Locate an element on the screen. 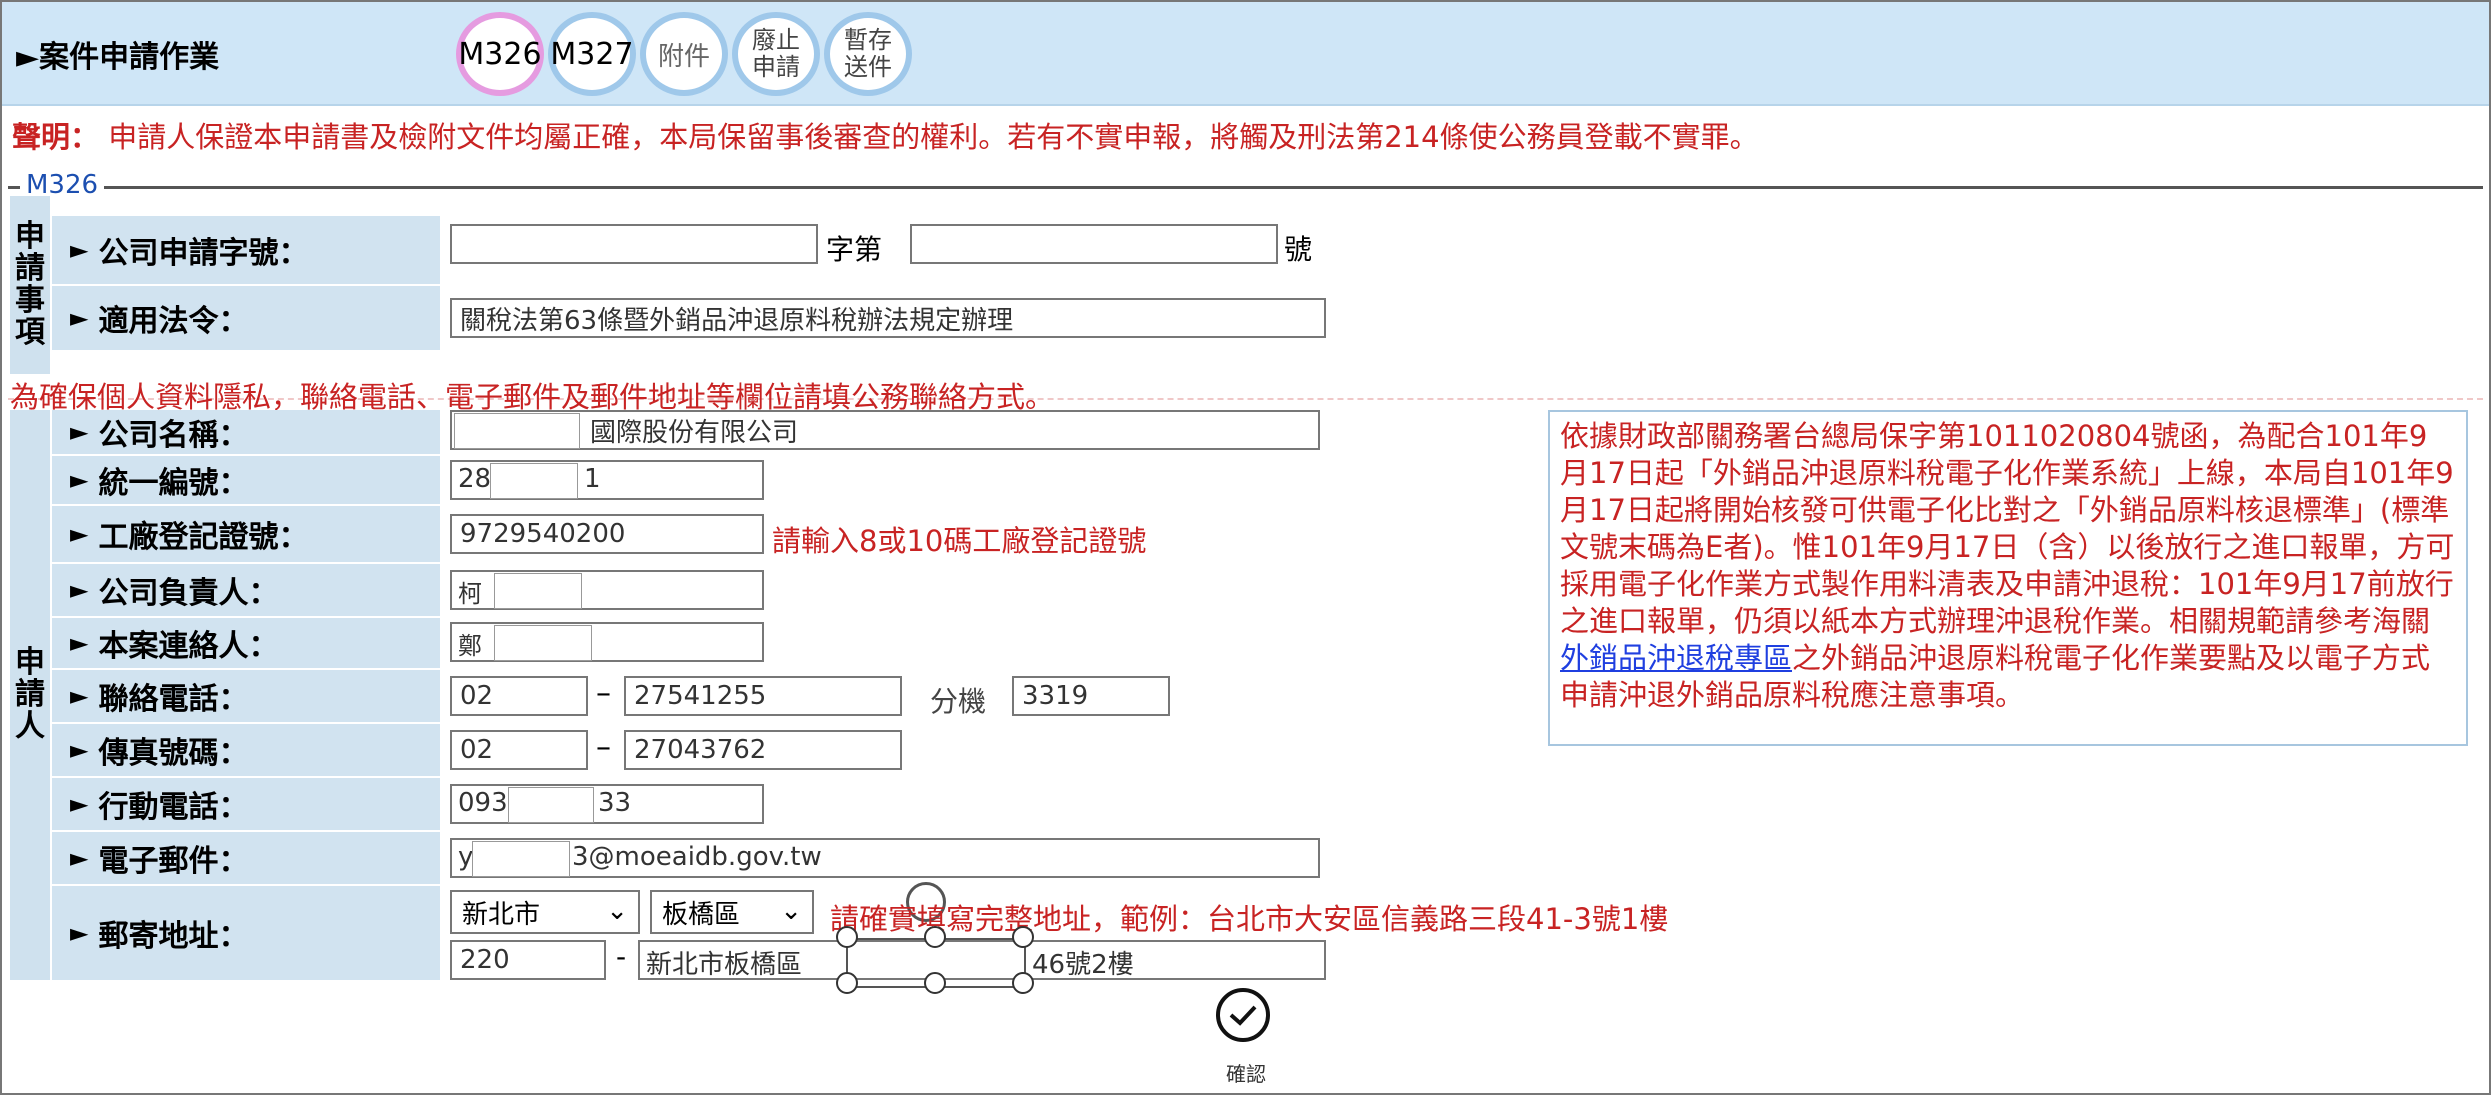 This screenshot has height=1095, width=2491. phone-dash: – is located at coordinates (603, 693).